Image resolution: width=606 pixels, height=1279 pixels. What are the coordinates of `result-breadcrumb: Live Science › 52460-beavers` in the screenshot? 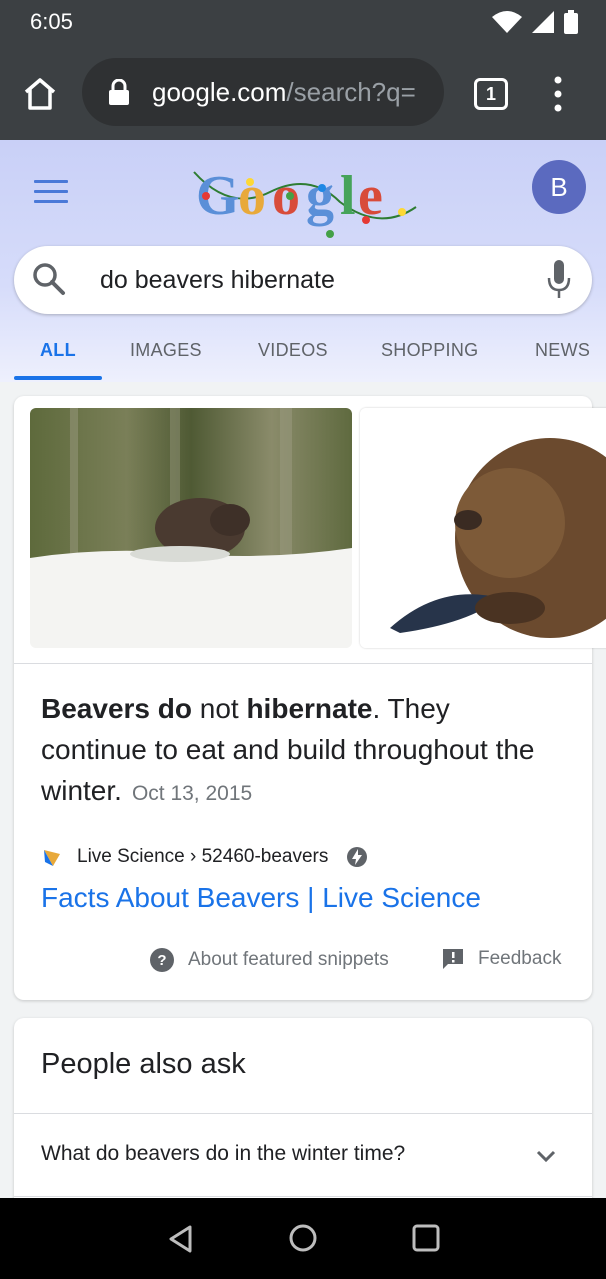 It's located at (203, 856).